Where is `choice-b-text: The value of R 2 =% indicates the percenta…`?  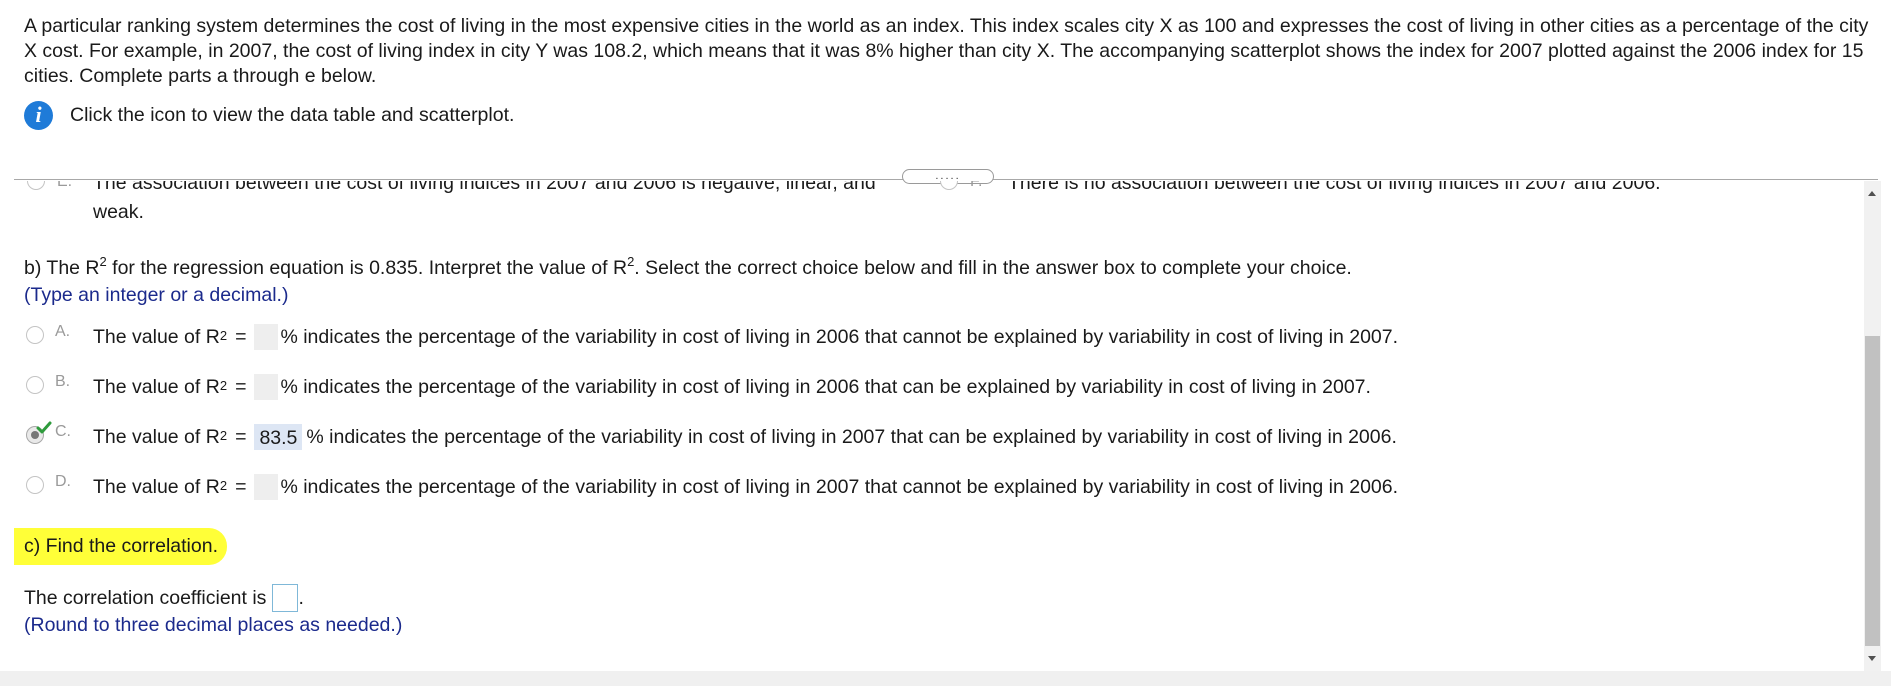
choice-b-text: The value of R 2 =% indicates the percenta… is located at coordinates (732, 387).